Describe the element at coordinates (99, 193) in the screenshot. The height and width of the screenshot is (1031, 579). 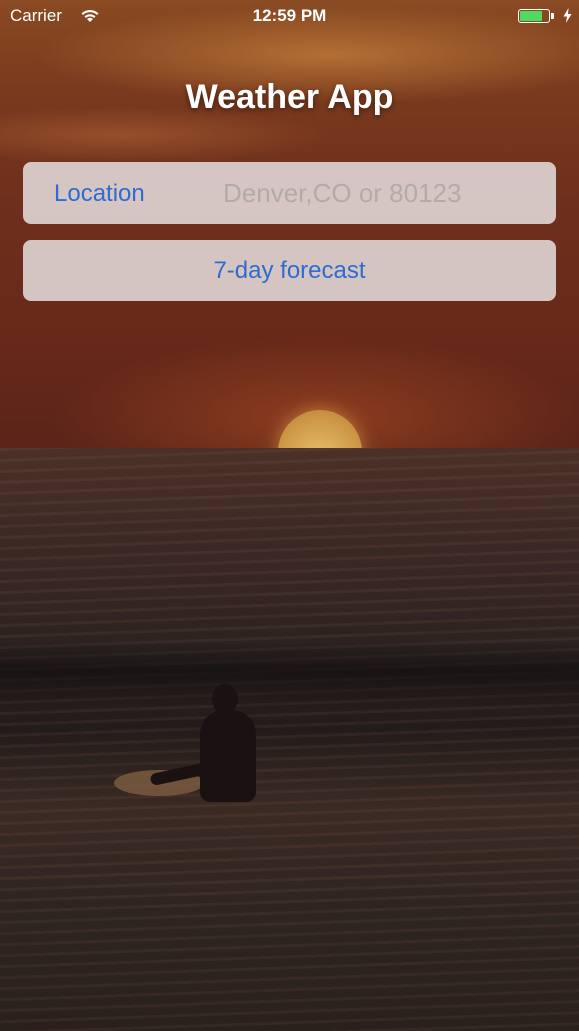
I see `location-label: Location` at that location.